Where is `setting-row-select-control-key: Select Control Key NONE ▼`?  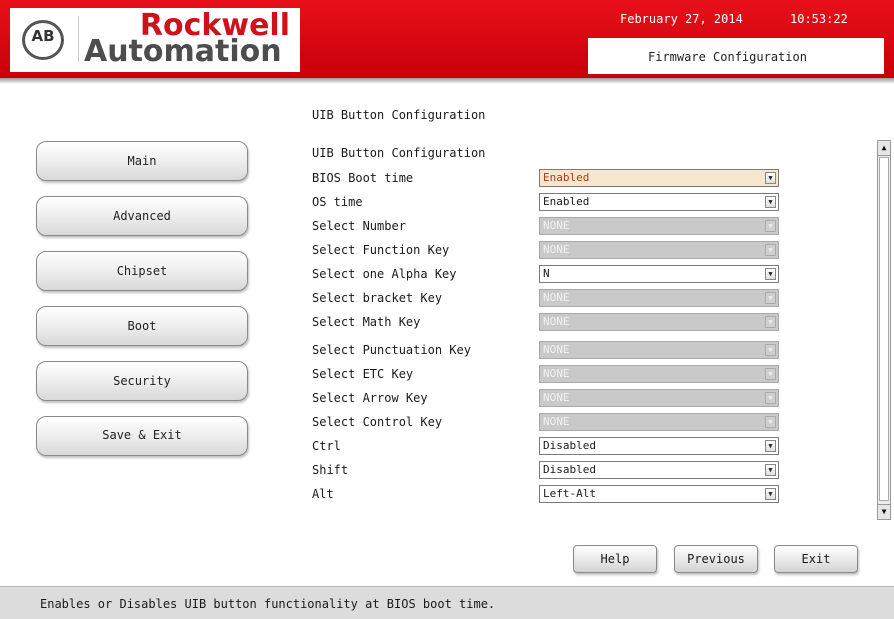 setting-row-select-control-key: Select Control Key NONE ▼ is located at coordinates (547, 425).